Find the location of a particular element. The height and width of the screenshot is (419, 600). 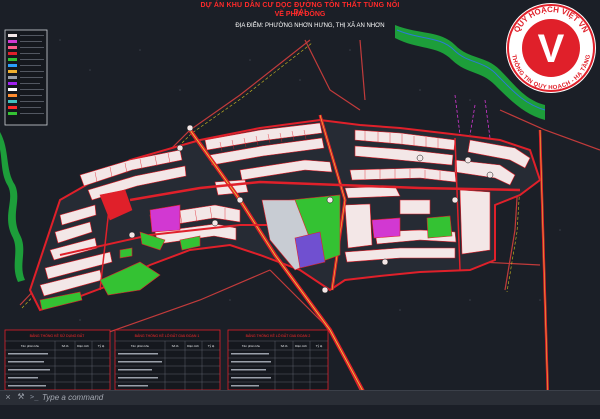

table2-col-area: Diện tích is located at coordinates (193, 346).